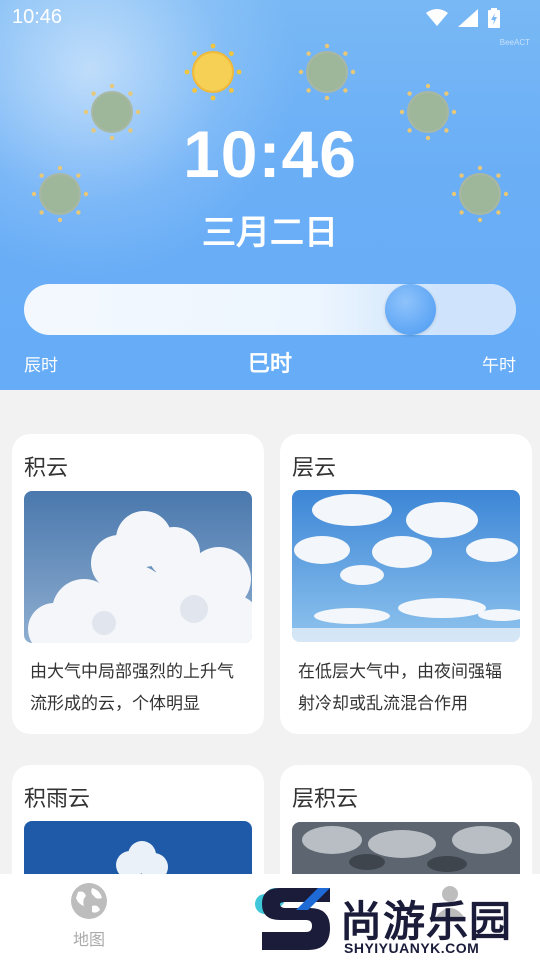 The height and width of the screenshot is (960, 540). Describe the element at coordinates (270, 154) in the screenshot. I see `clock-display: 10:46` at that location.